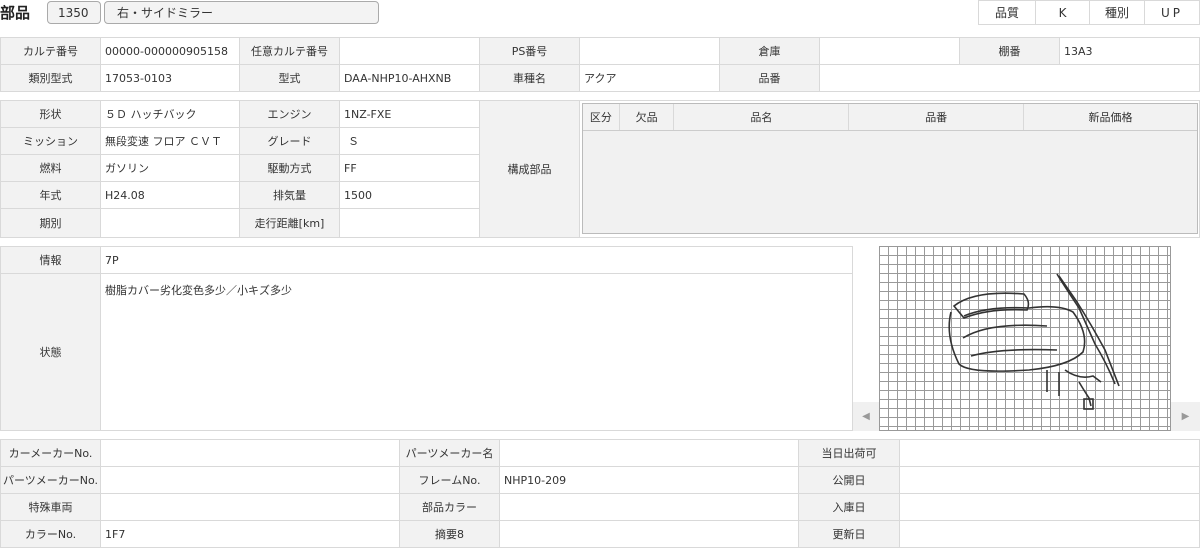 This screenshot has height=548, width=1200. I want to click on grade-label: グレード, so click(289, 141).